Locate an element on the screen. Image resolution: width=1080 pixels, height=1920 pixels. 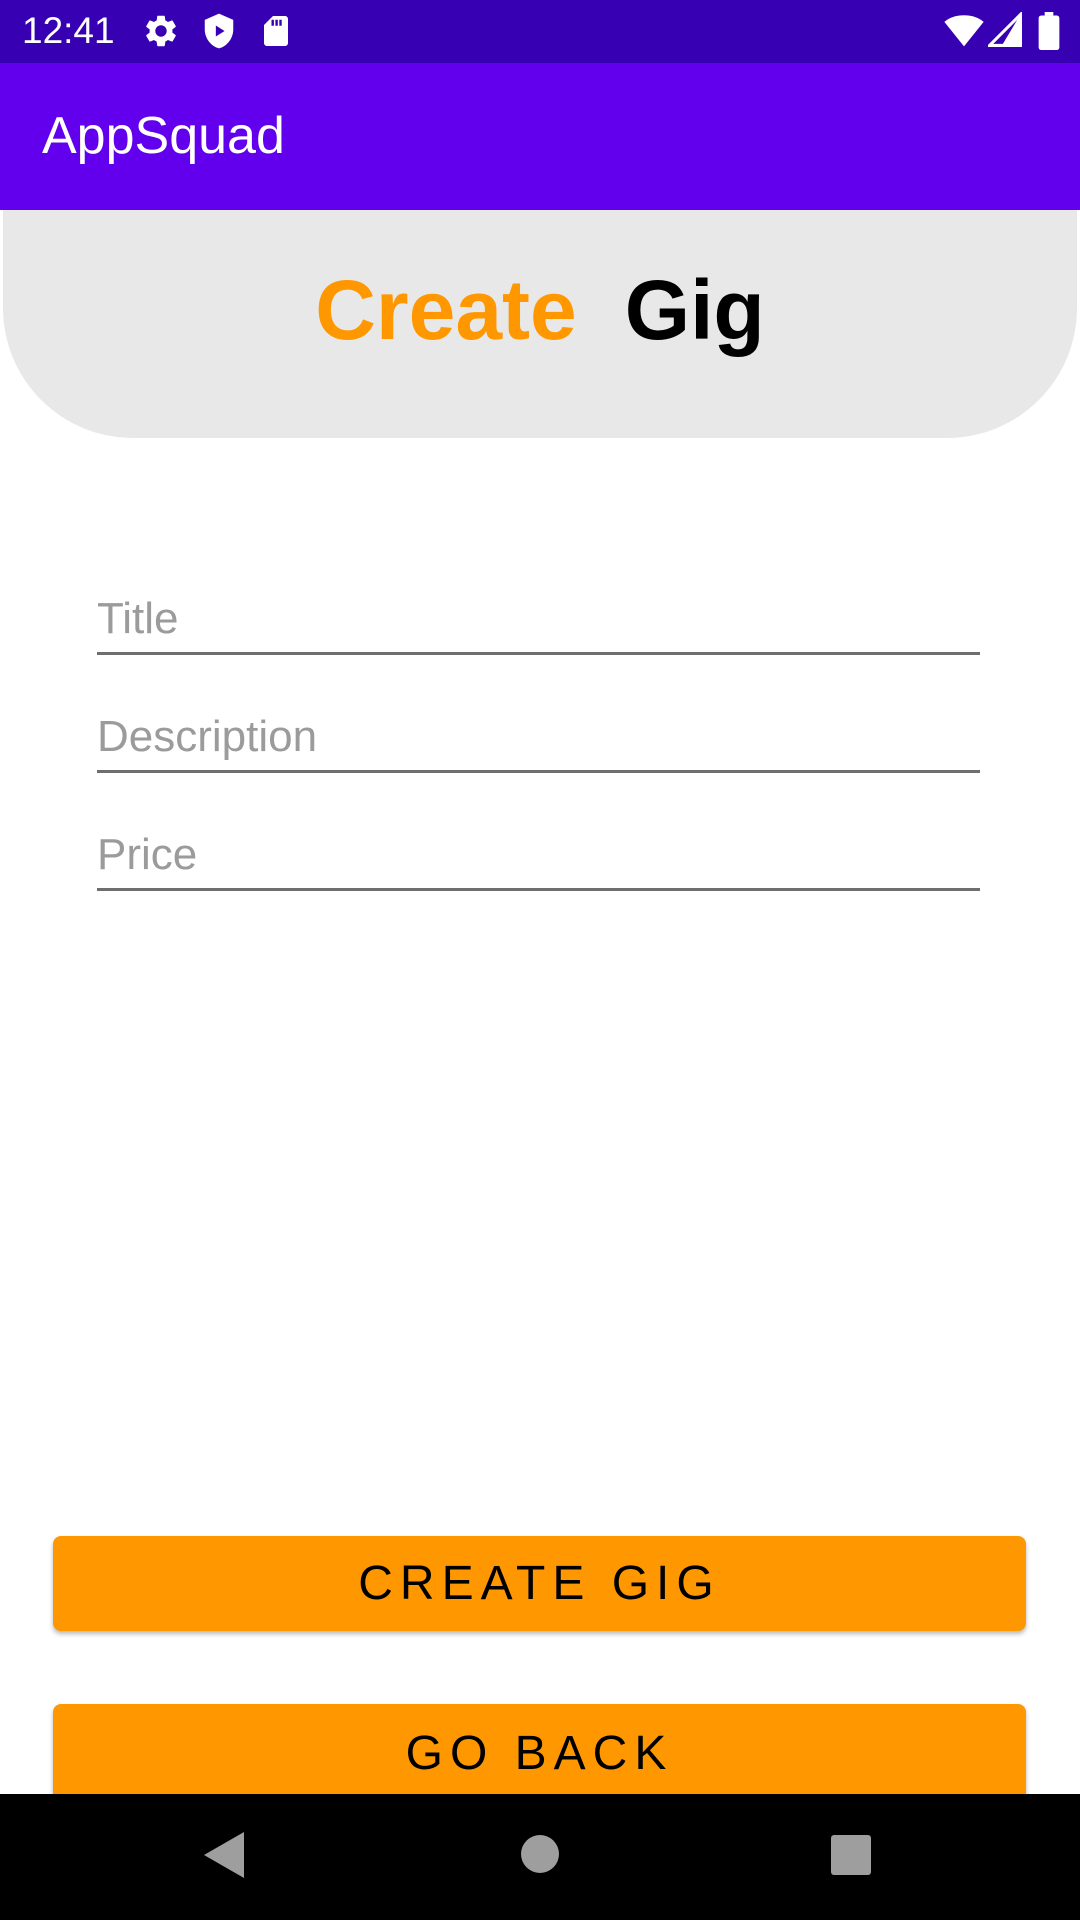
page-title: Create Gig is located at coordinates (540, 310).